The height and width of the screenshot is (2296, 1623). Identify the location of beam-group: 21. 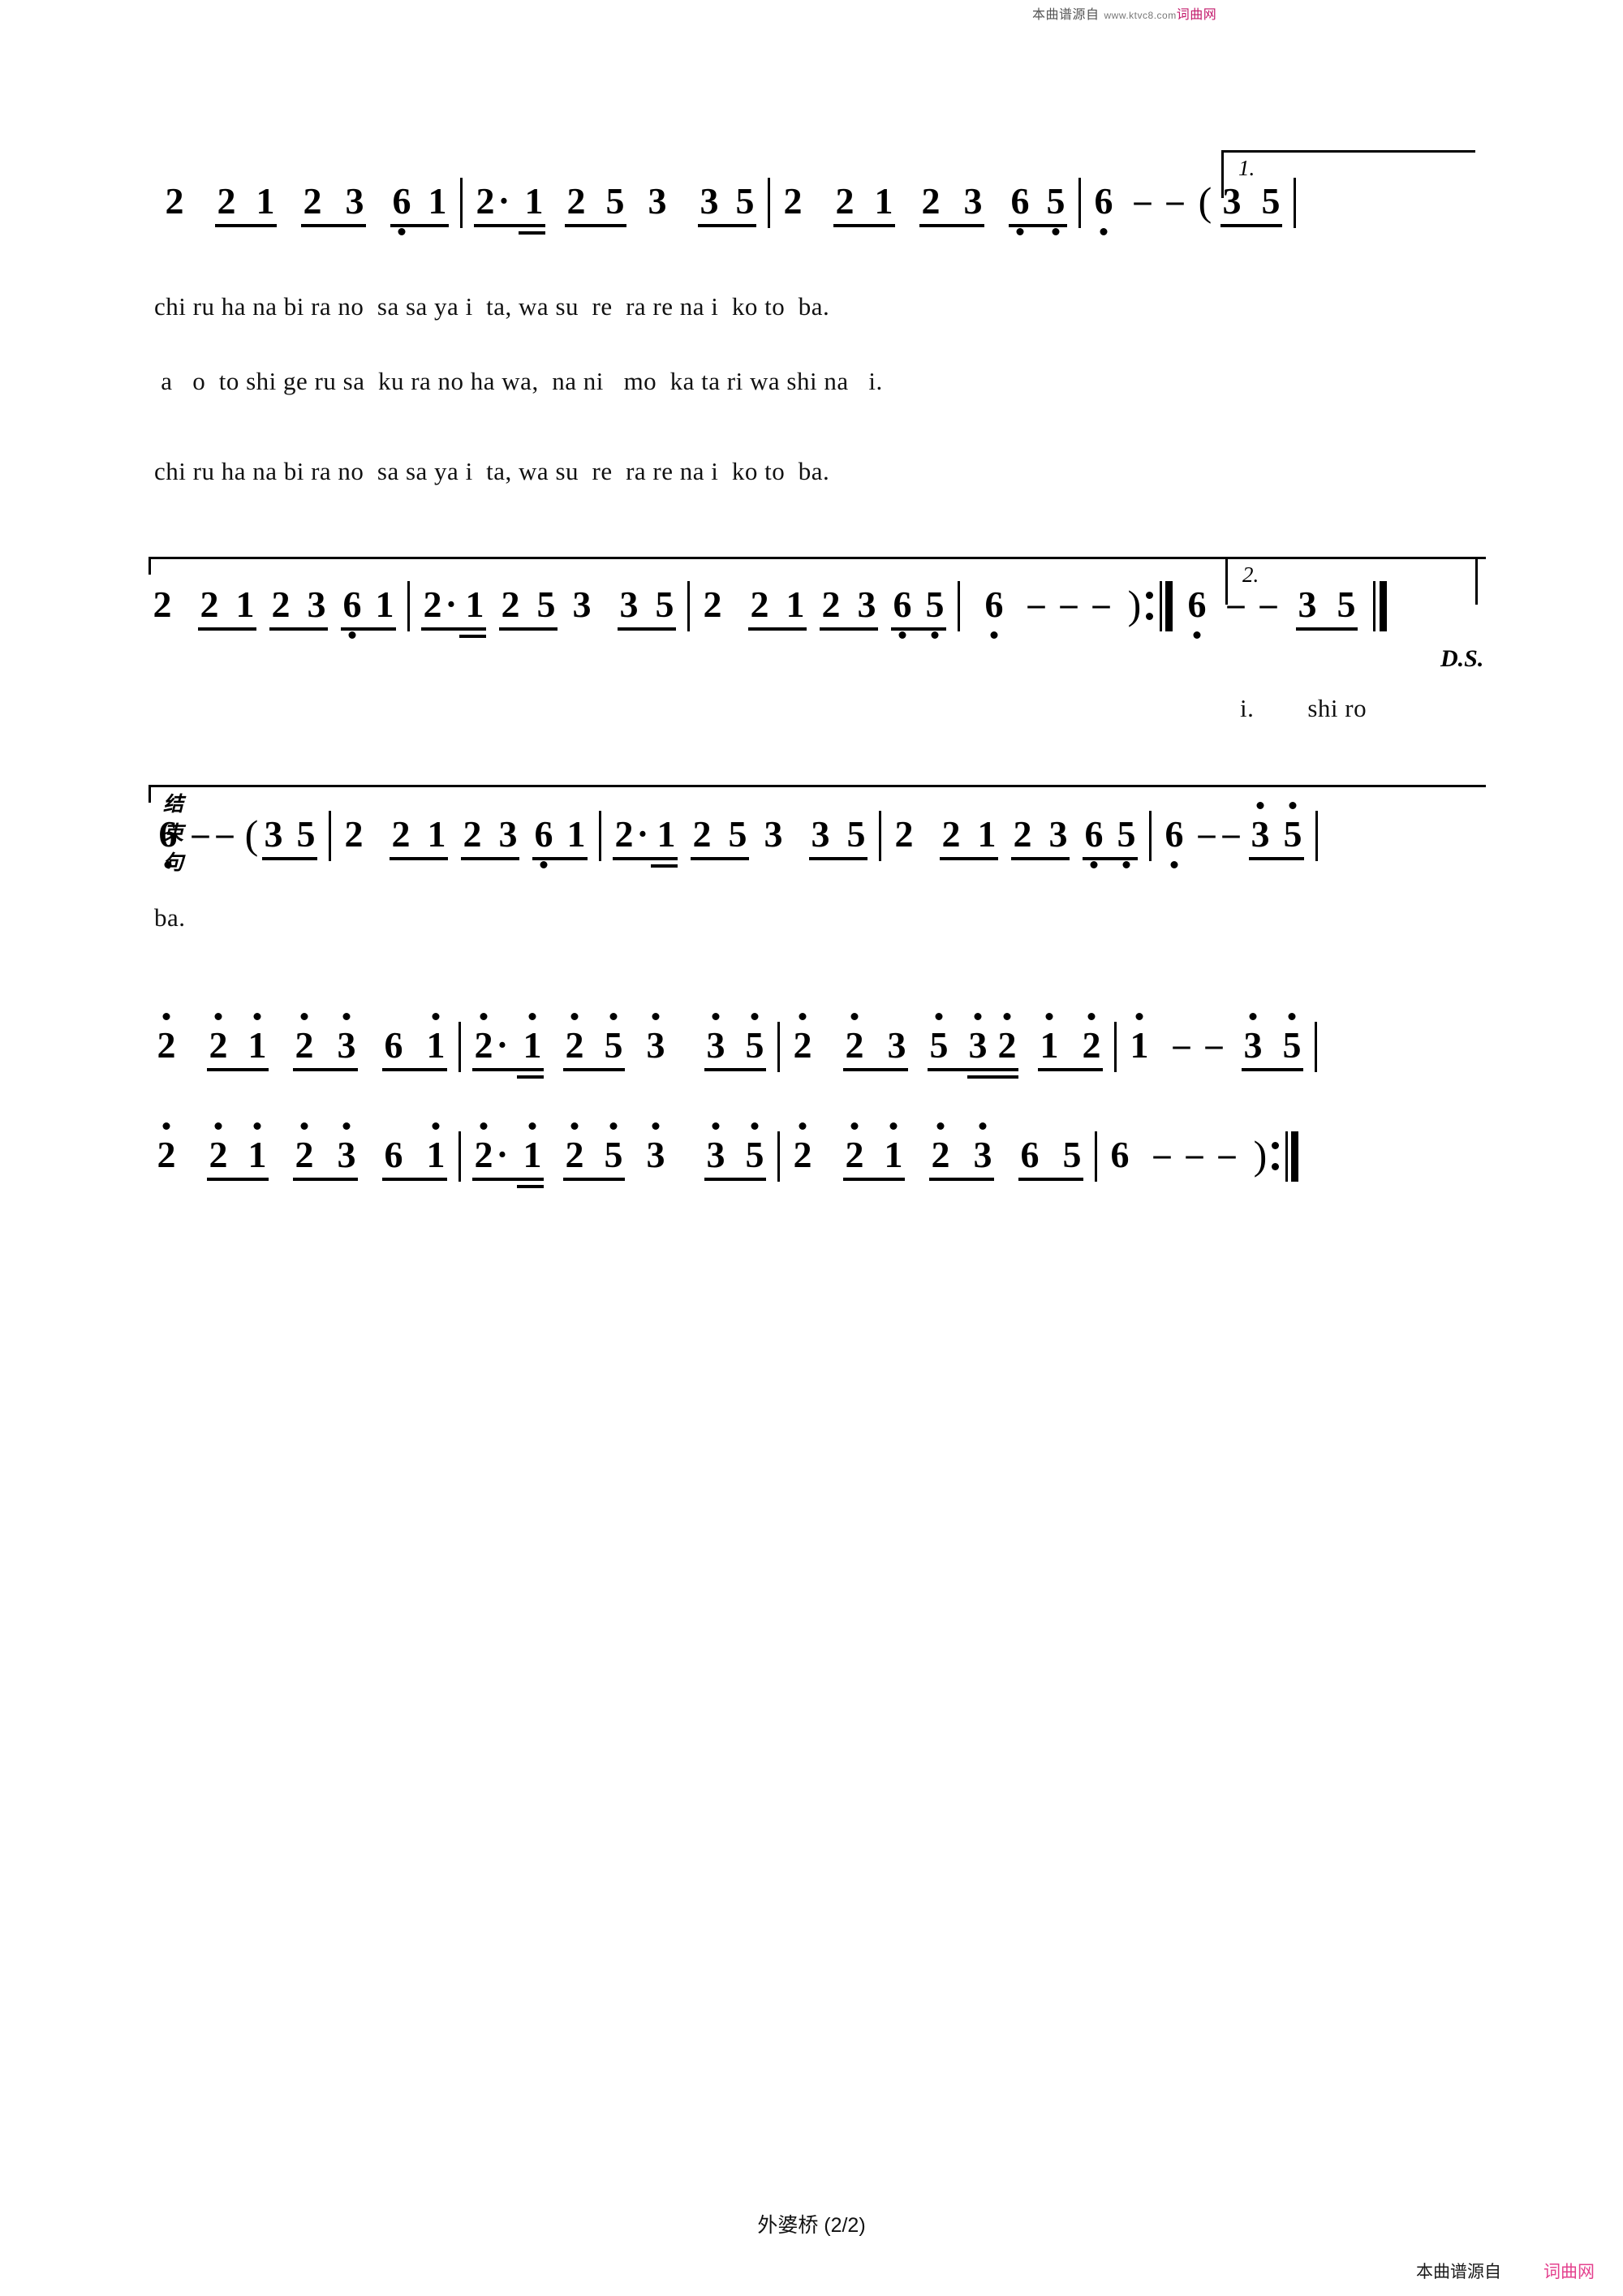
(969, 838).